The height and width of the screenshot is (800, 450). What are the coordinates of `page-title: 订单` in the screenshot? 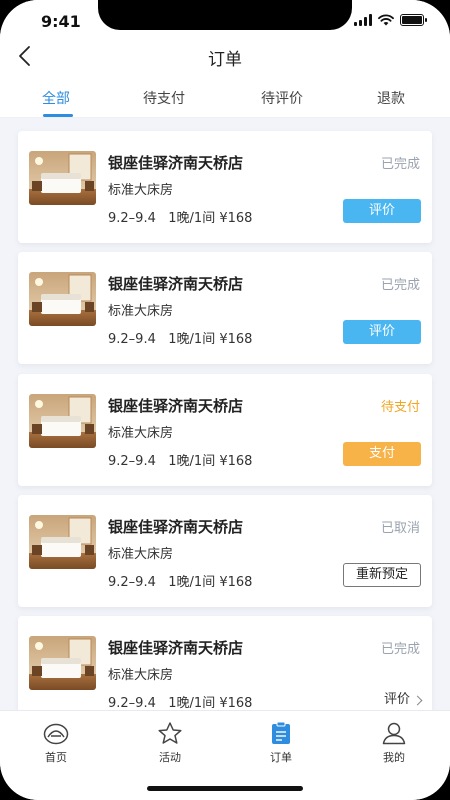 It's located at (225, 60).